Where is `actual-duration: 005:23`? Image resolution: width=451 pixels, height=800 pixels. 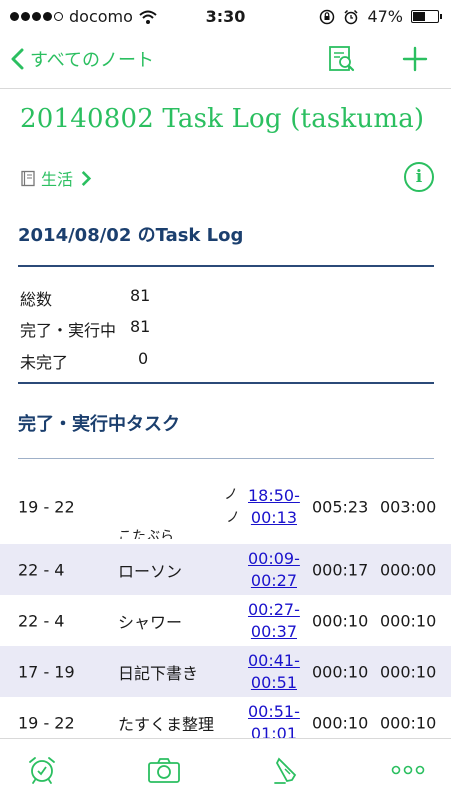 actual-duration: 005:23 is located at coordinates (340, 506).